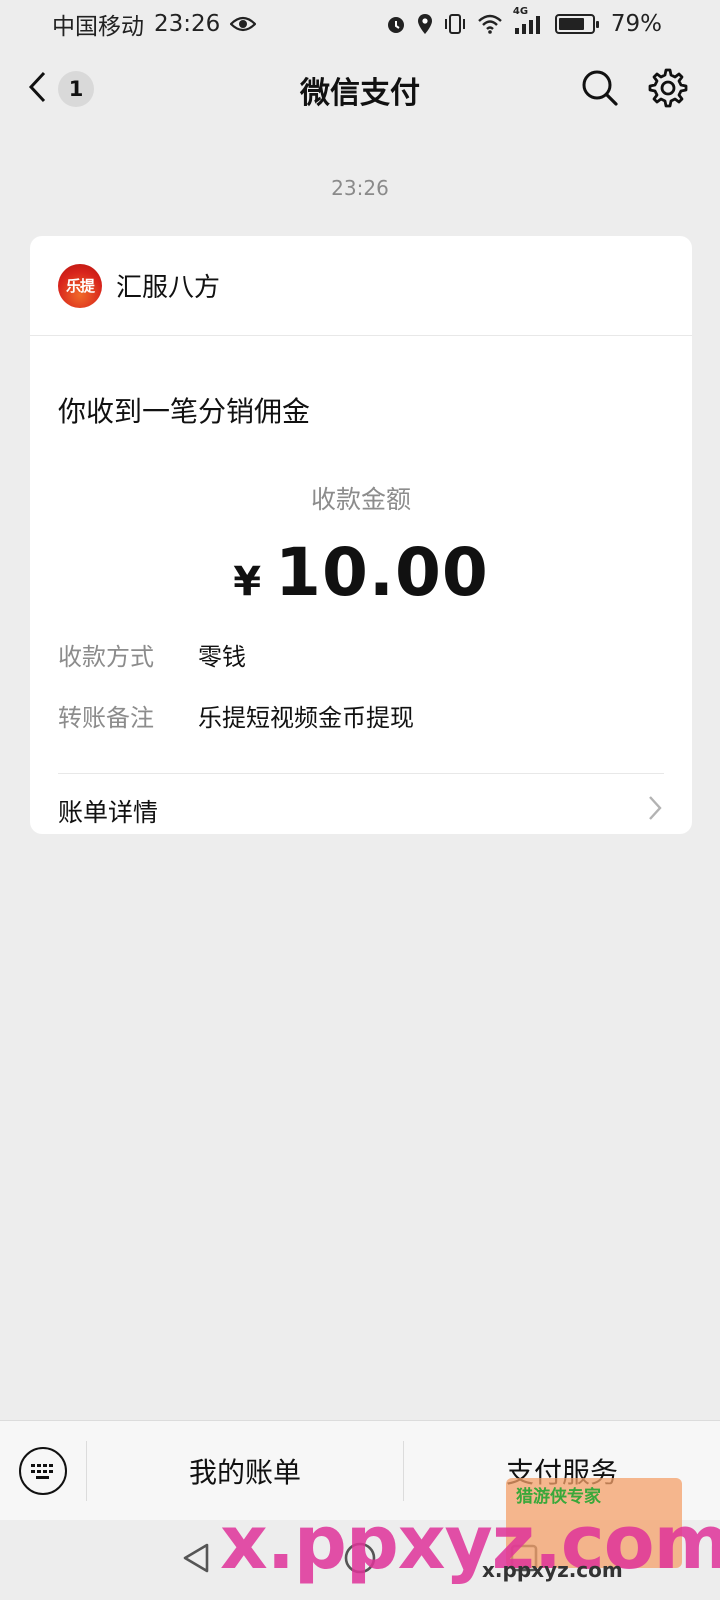  I want to click on amount: ¥ 10.00, so click(361, 572).